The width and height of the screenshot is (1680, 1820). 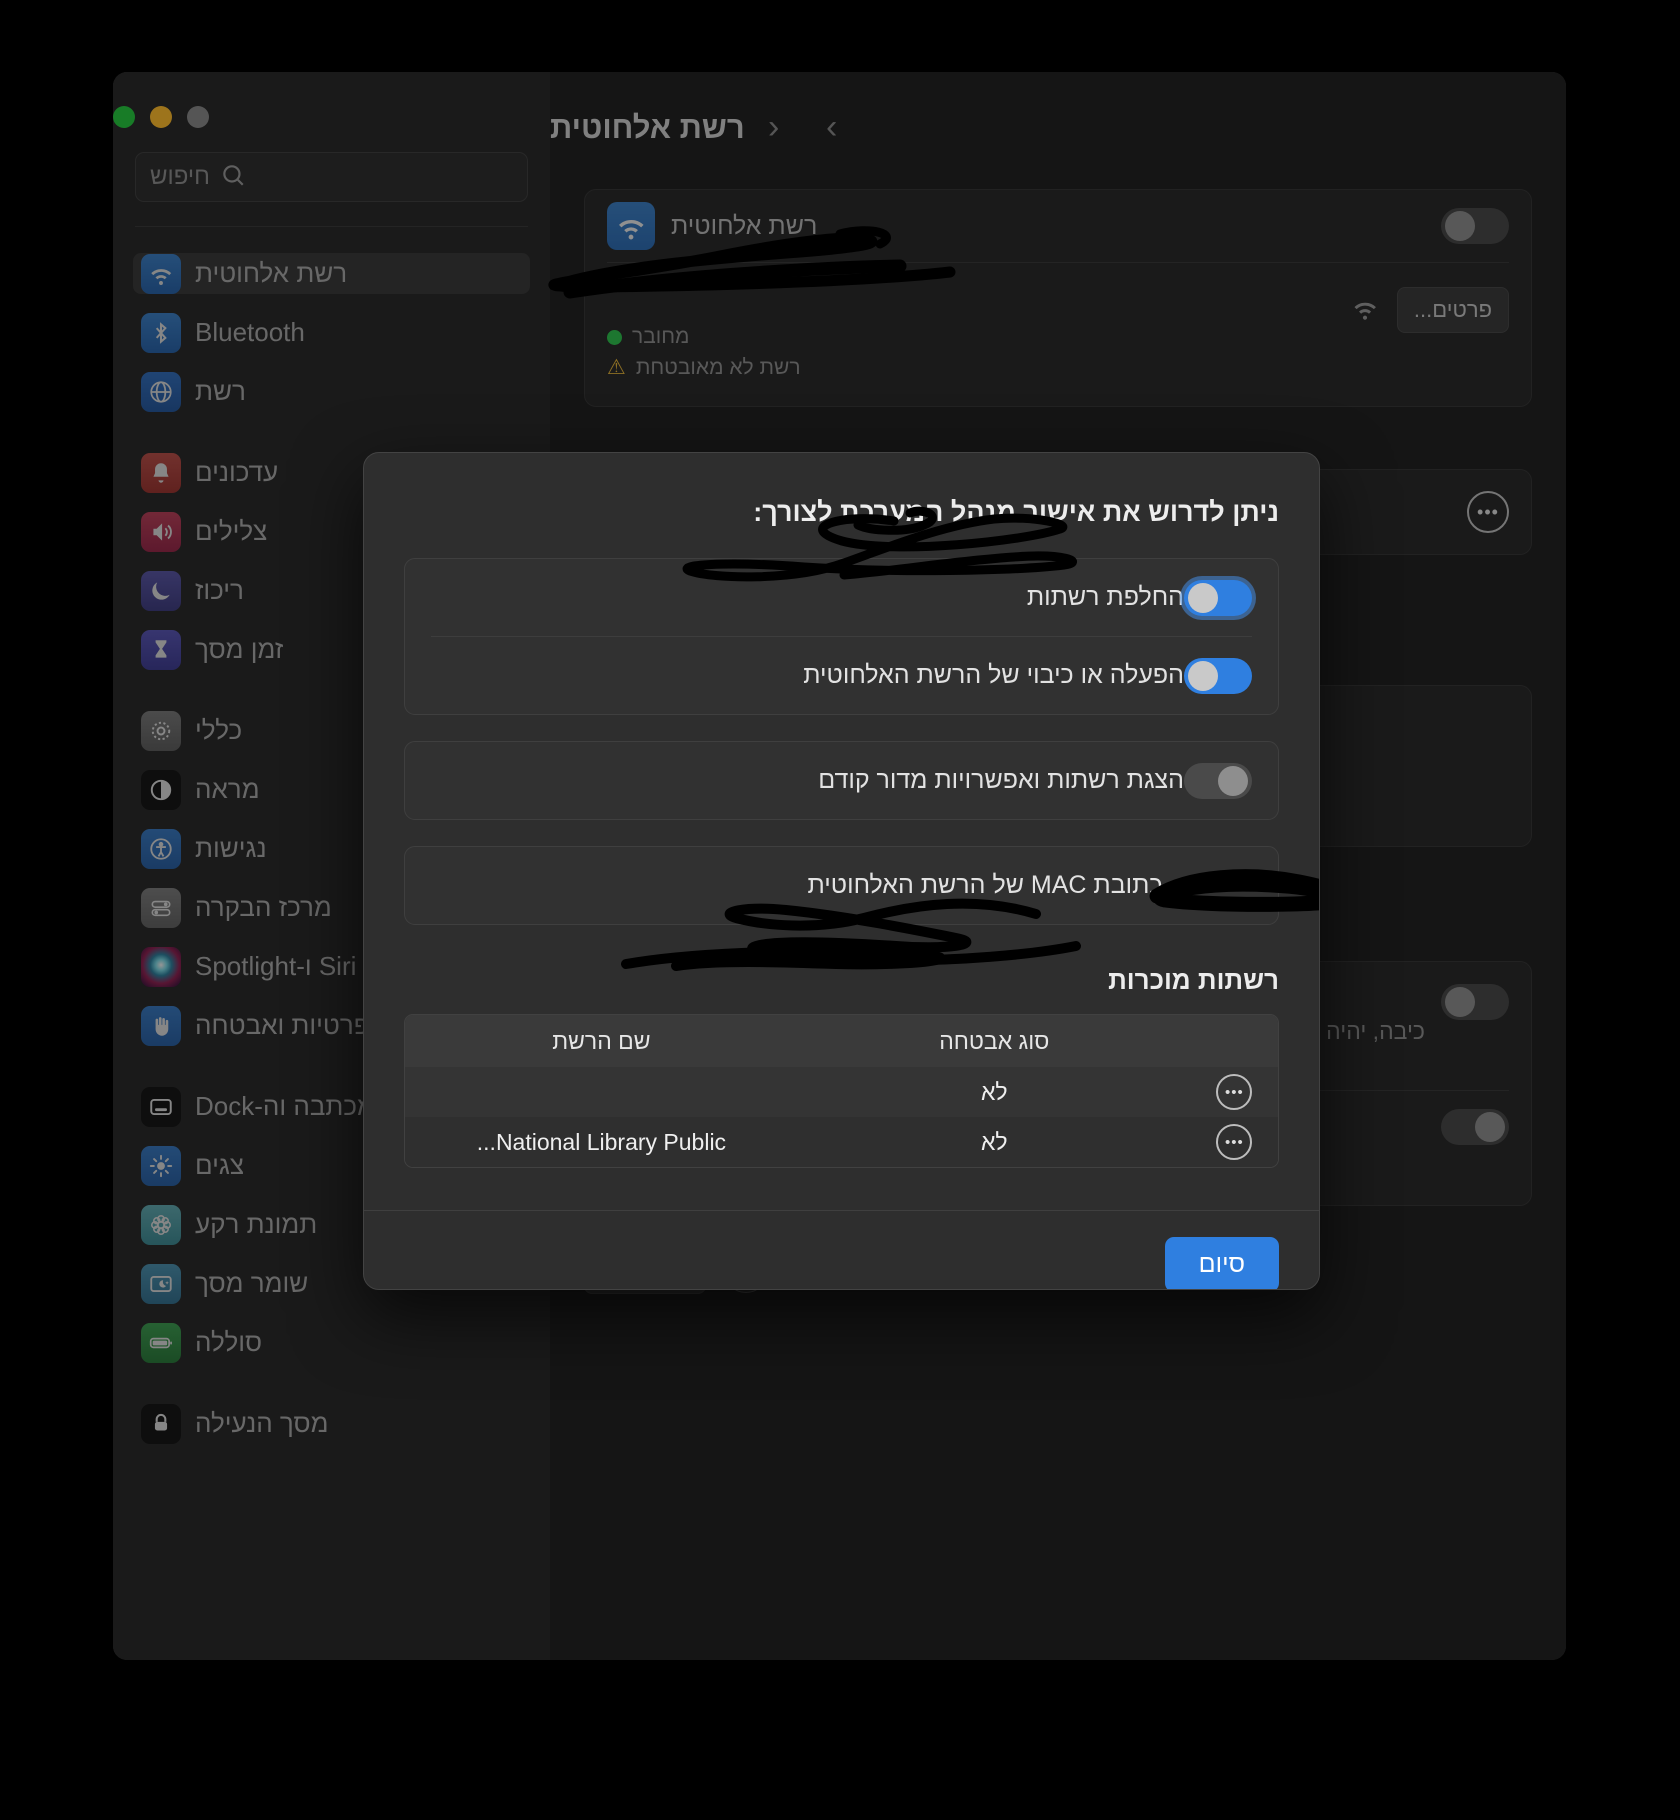 What do you see at coordinates (841, 1041) in the screenshot?
I see `table-header: שם הרשת סוג אבטחה` at bounding box center [841, 1041].